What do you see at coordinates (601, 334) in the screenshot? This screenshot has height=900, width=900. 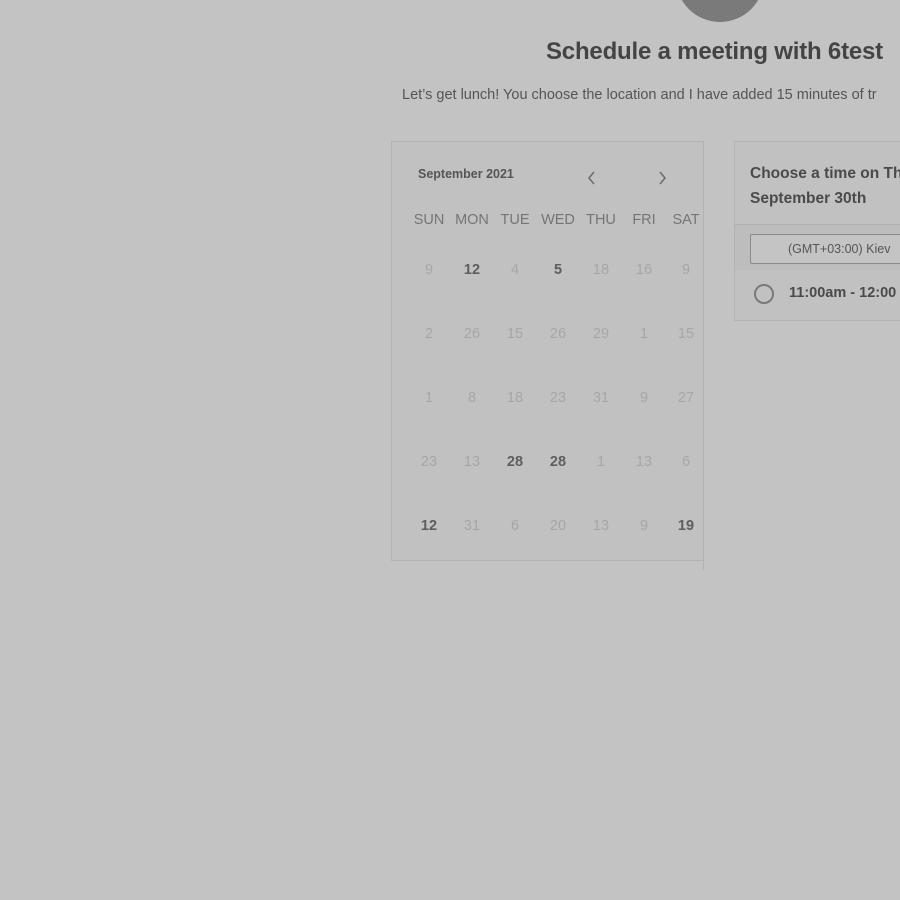 I see `calendar-day: 29` at bounding box center [601, 334].